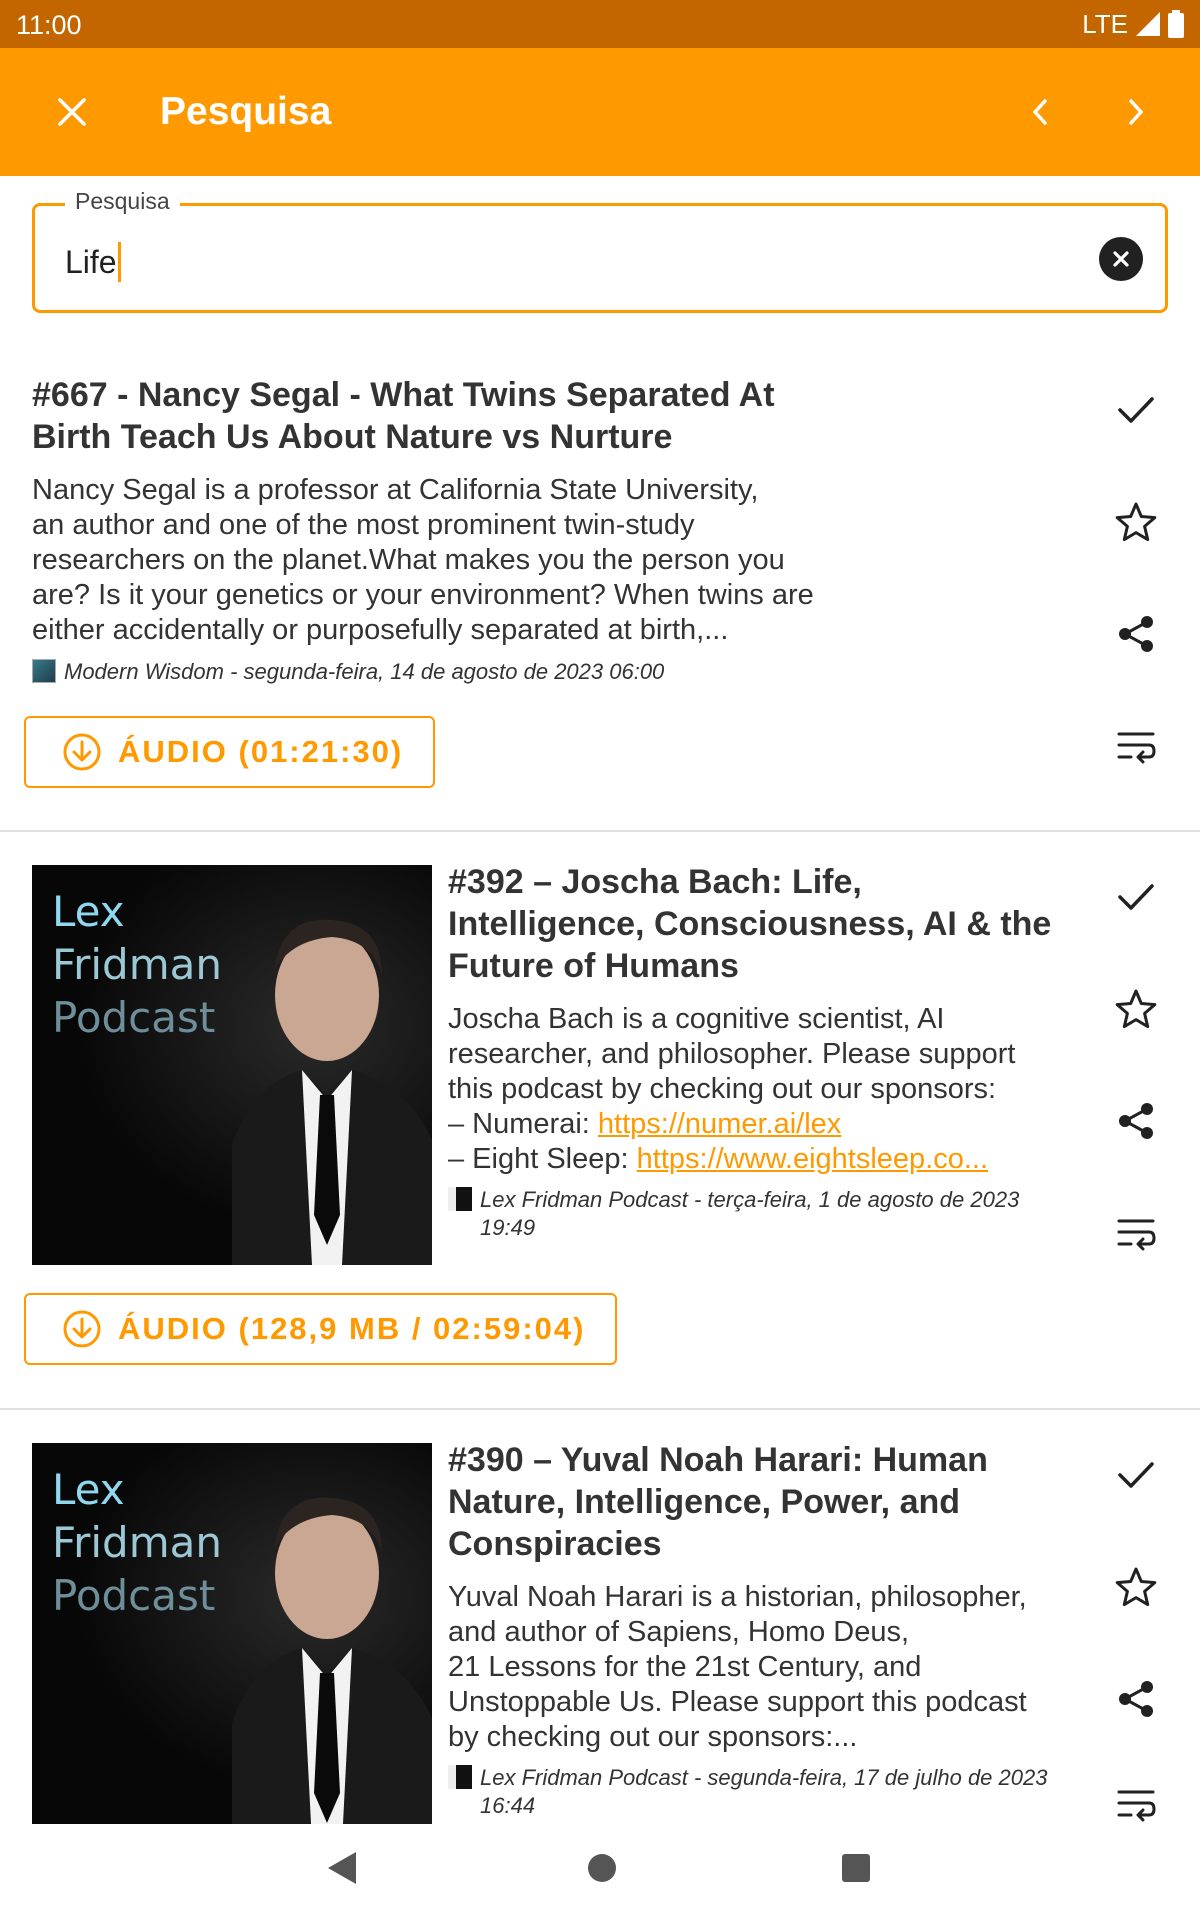 Image resolution: width=1200 pixels, height=1920 pixels. I want to click on clear-icon, so click(1121, 259).